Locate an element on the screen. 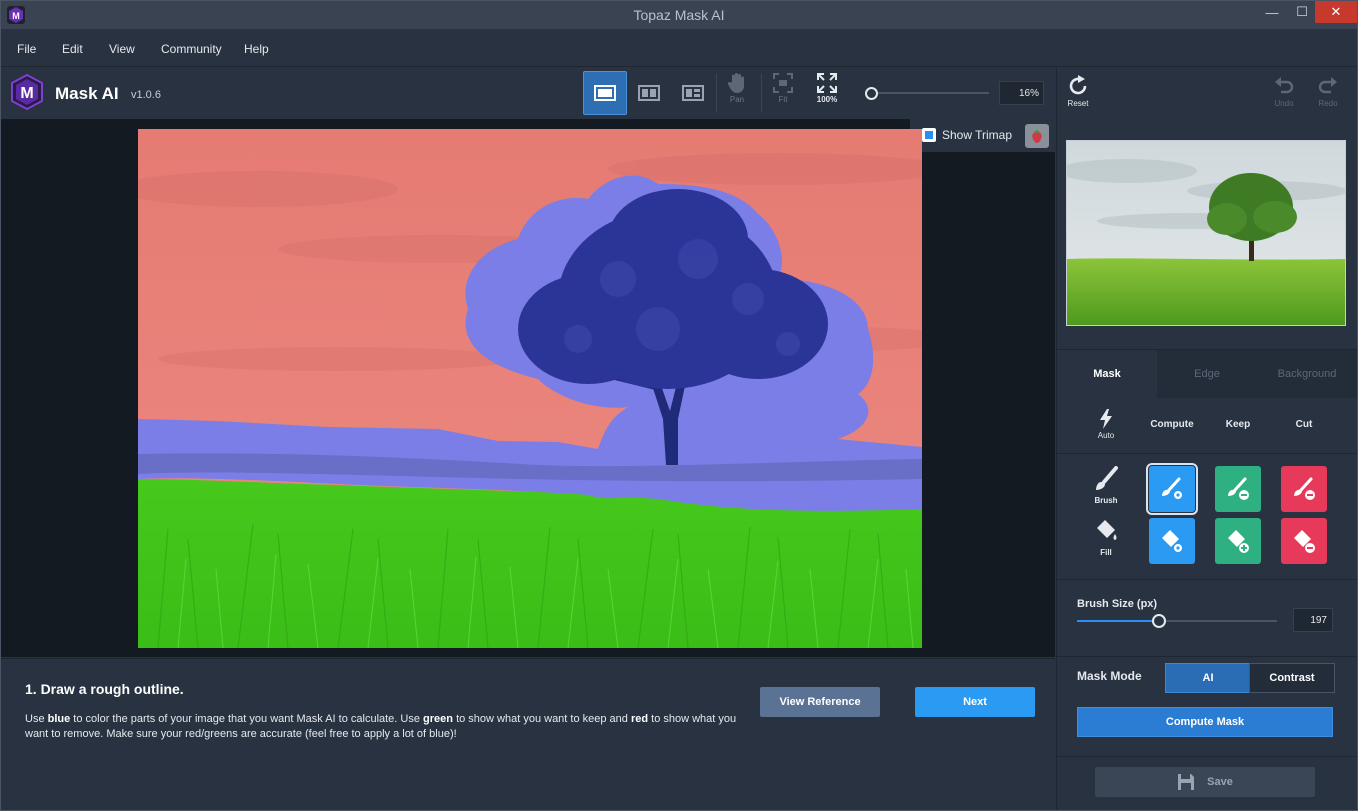 The height and width of the screenshot is (811, 1358). compare-view-button is located at coordinates (693, 93).